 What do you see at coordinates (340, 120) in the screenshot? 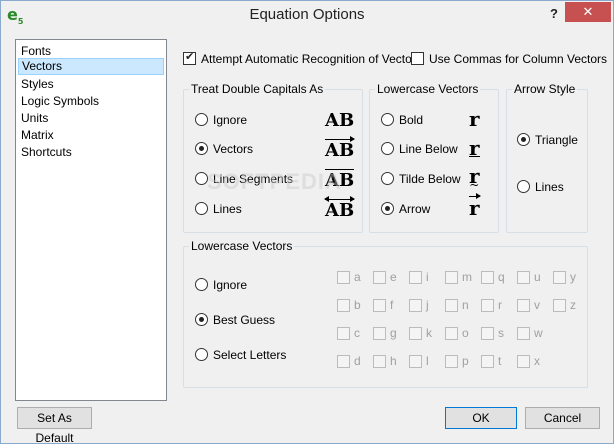
I see `symbol-ab-plain: AB` at bounding box center [340, 120].